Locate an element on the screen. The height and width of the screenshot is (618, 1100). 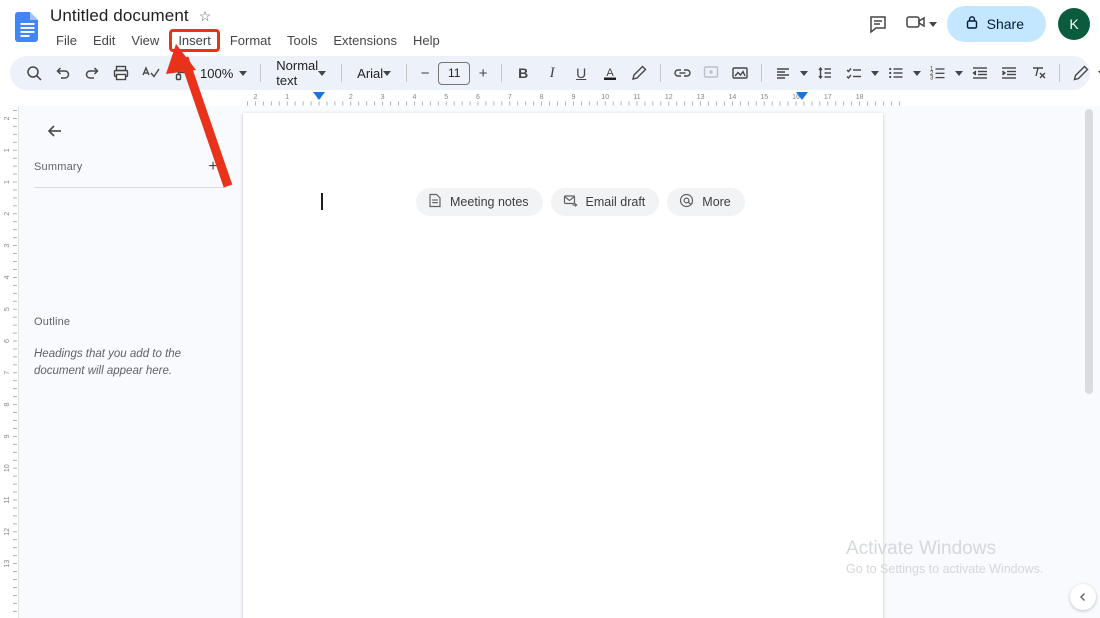
bulleted-list-dropdown-caret is located at coordinates (917, 73).